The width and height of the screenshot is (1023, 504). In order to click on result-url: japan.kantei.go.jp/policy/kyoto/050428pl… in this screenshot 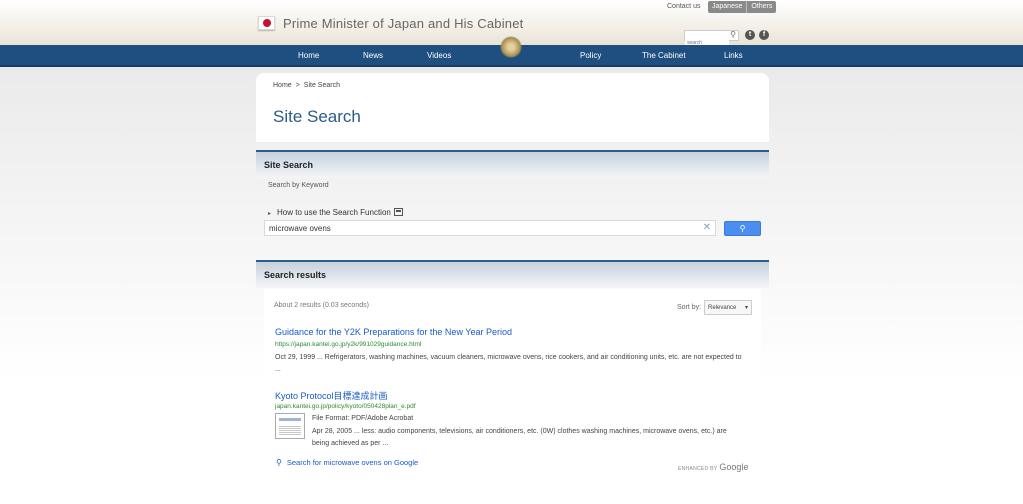, I will do `click(345, 406)`.